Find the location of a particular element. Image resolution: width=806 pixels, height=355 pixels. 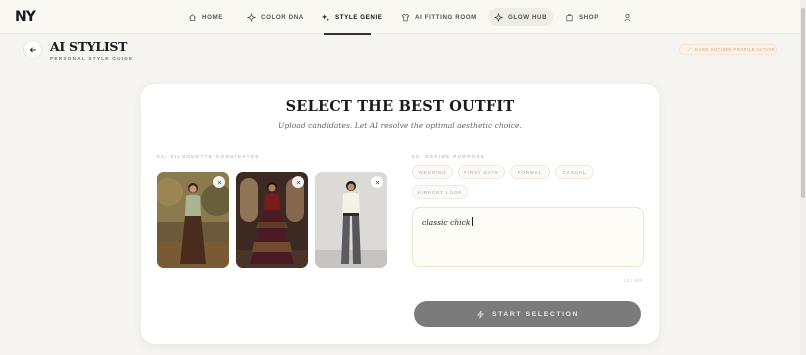

profile-button is located at coordinates (627, 17).